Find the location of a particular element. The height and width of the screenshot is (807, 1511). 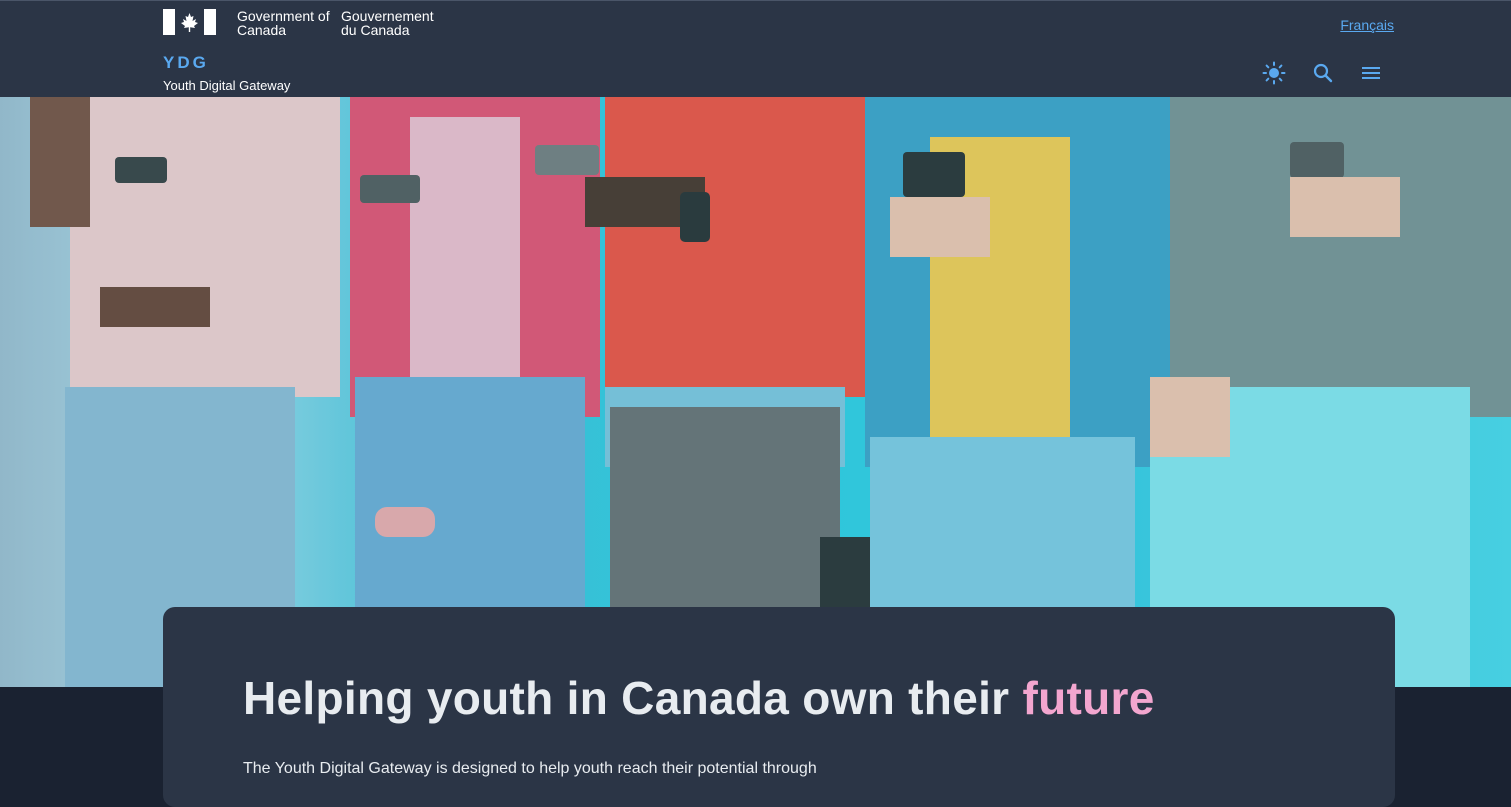

search-button is located at coordinates (1323, 73).